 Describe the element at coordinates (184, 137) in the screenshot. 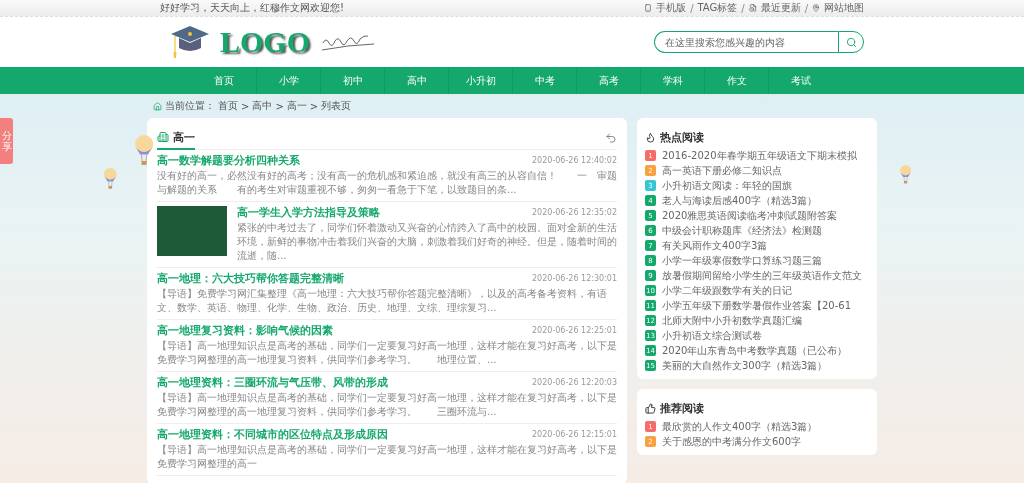

I see `section-title: 高一` at that location.